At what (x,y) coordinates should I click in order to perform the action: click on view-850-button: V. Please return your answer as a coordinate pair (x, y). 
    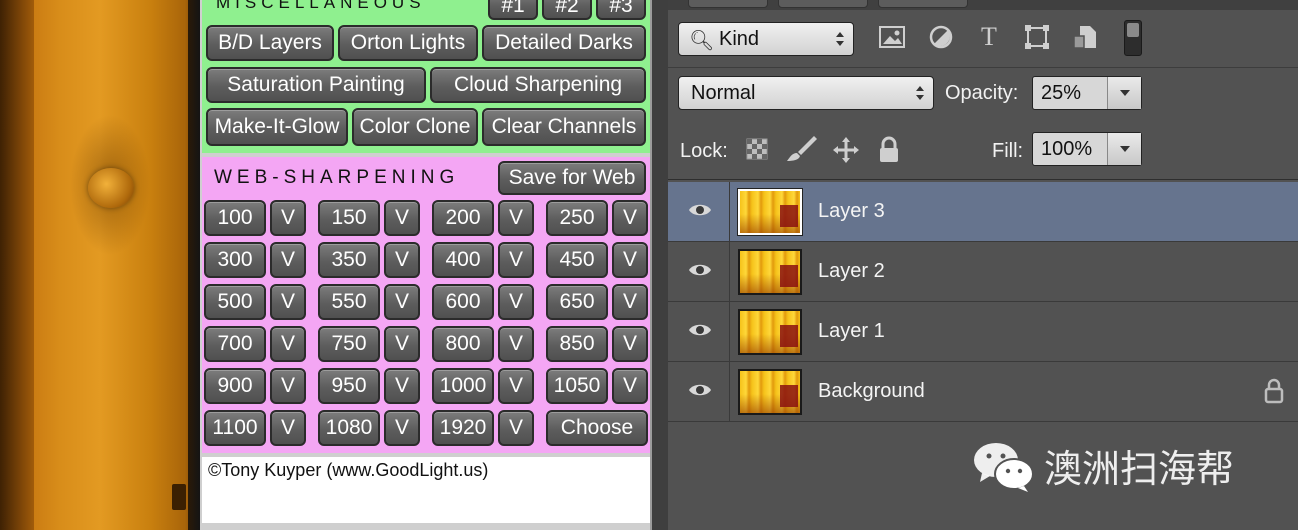
    Looking at the image, I should click on (630, 344).